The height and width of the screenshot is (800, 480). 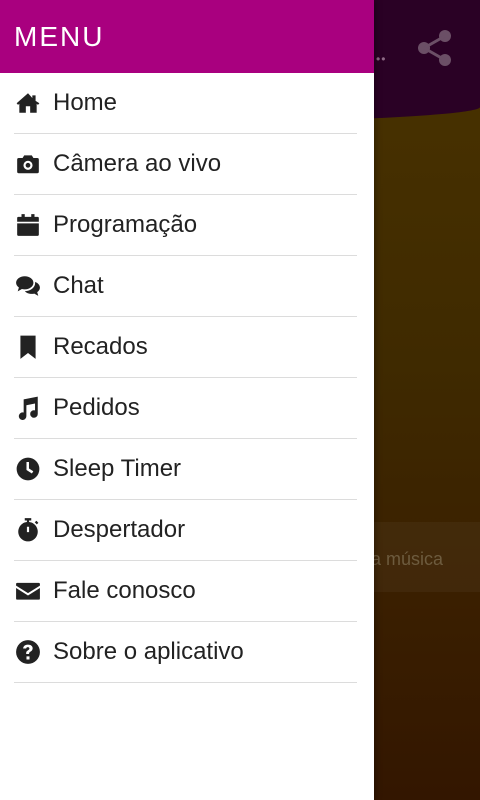 I want to click on menu-item-label: Sobre o aplicativo, so click(x=148, y=651).